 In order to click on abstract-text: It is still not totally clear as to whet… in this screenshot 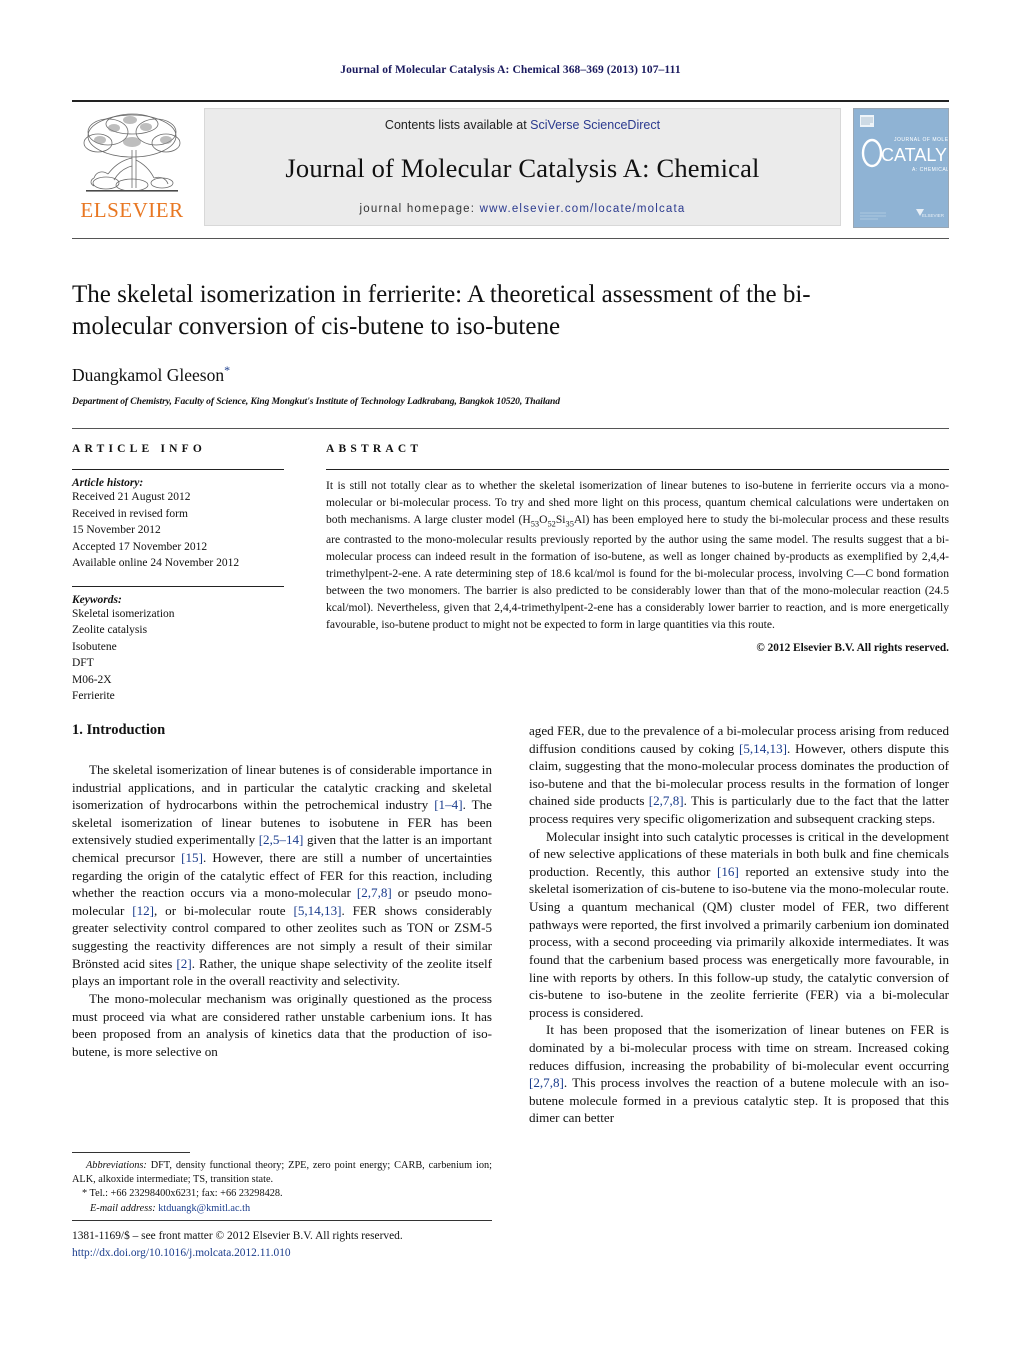, I will do `click(637, 555)`.